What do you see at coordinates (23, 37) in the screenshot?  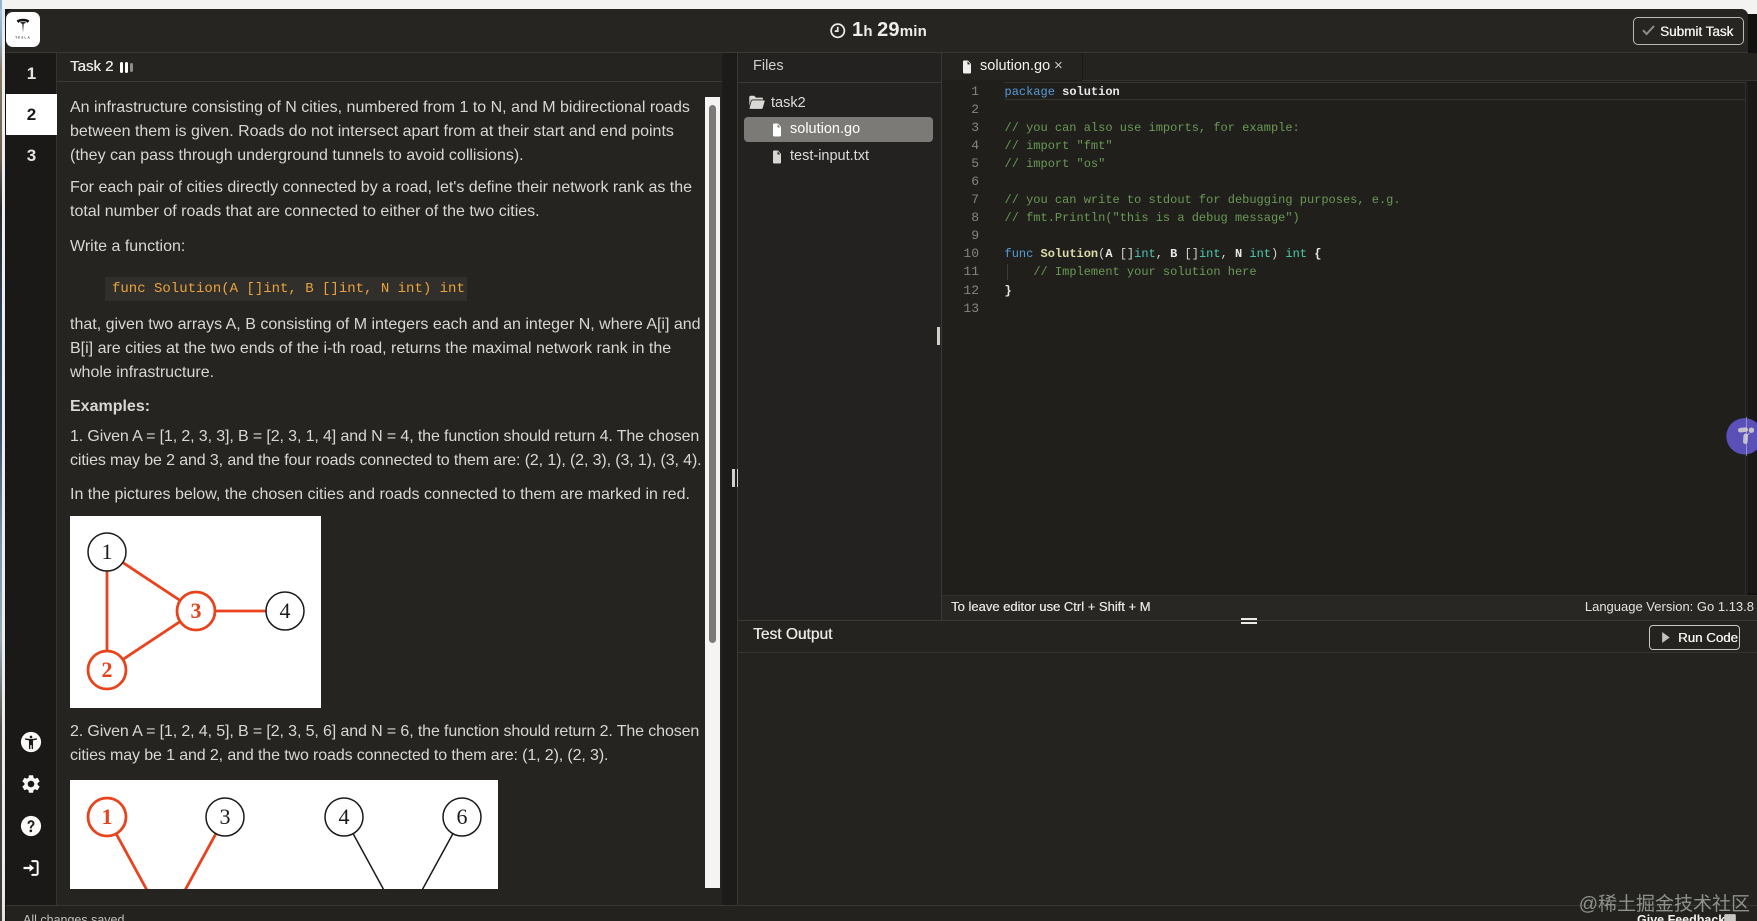 I see `svg-text: TESLA` at bounding box center [23, 37].